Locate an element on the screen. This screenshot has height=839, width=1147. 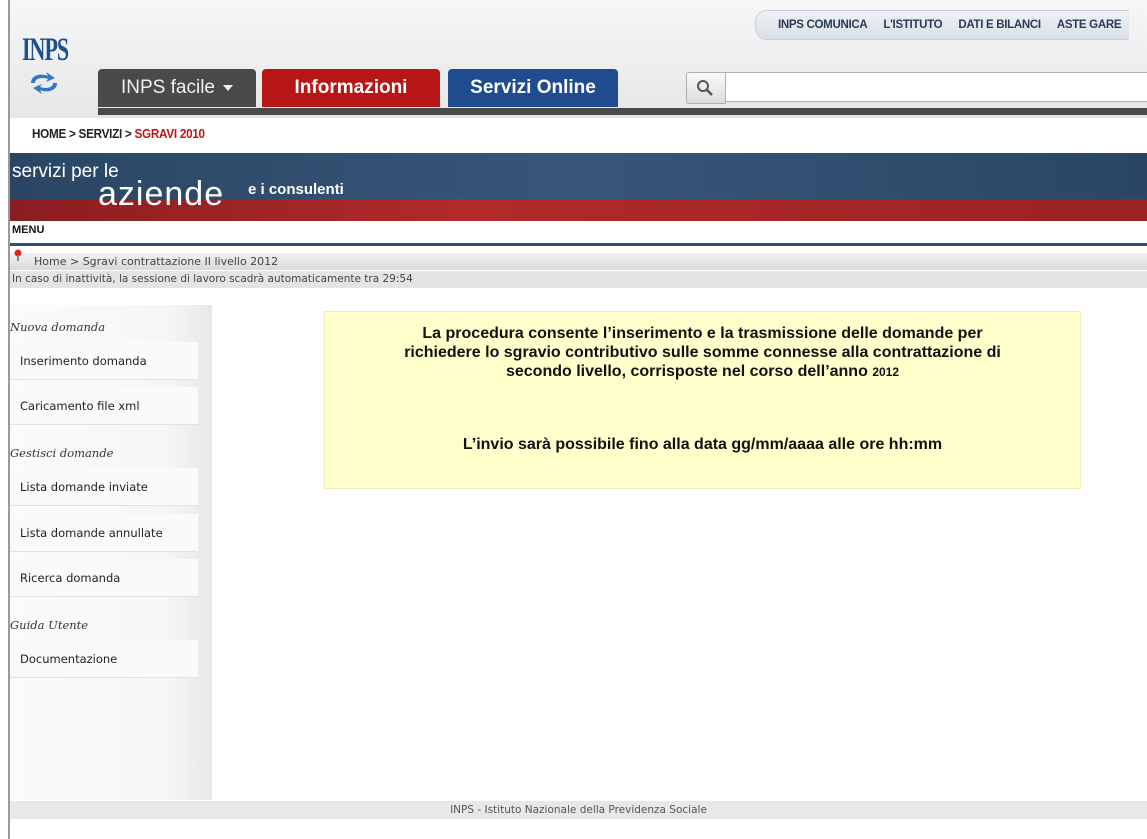
breadcrumb: HOME > SERVIZI > SGRAVI 2010 is located at coordinates (118, 133).